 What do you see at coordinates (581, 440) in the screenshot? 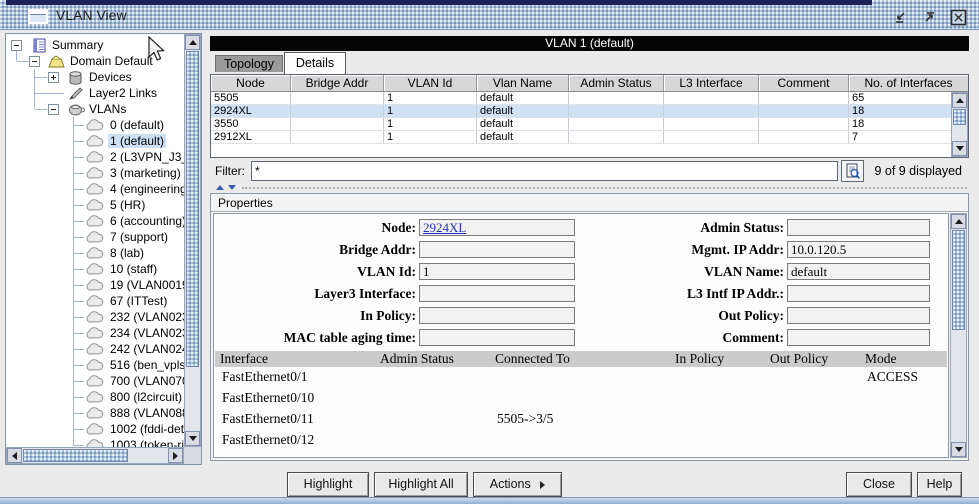
I see `interface-row: FastEthernet0/12` at bounding box center [581, 440].